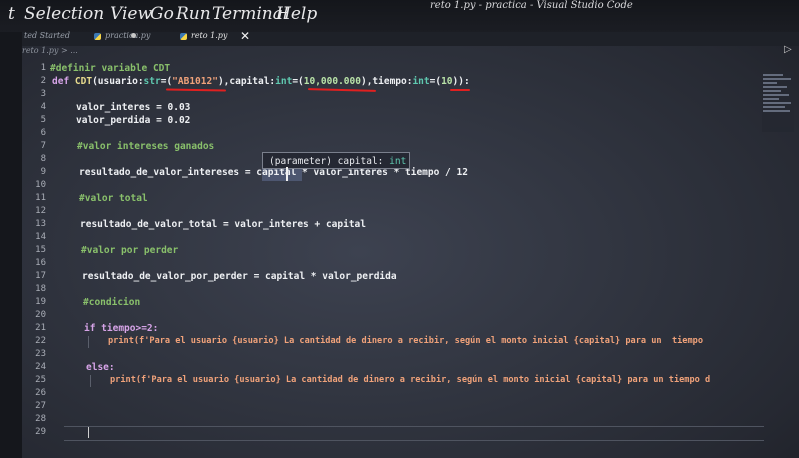 The image size is (799, 458). What do you see at coordinates (110, 68) in the screenshot?
I see `code-line: #definir variable CDT` at bounding box center [110, 68].